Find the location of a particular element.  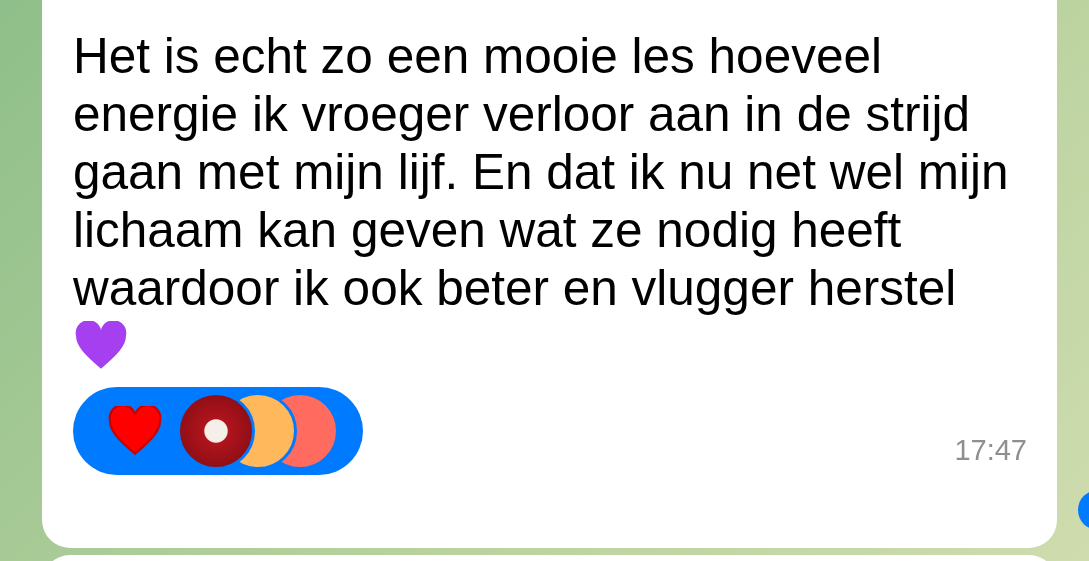

message-time: 17:47 is located at coordinates (990, 450).